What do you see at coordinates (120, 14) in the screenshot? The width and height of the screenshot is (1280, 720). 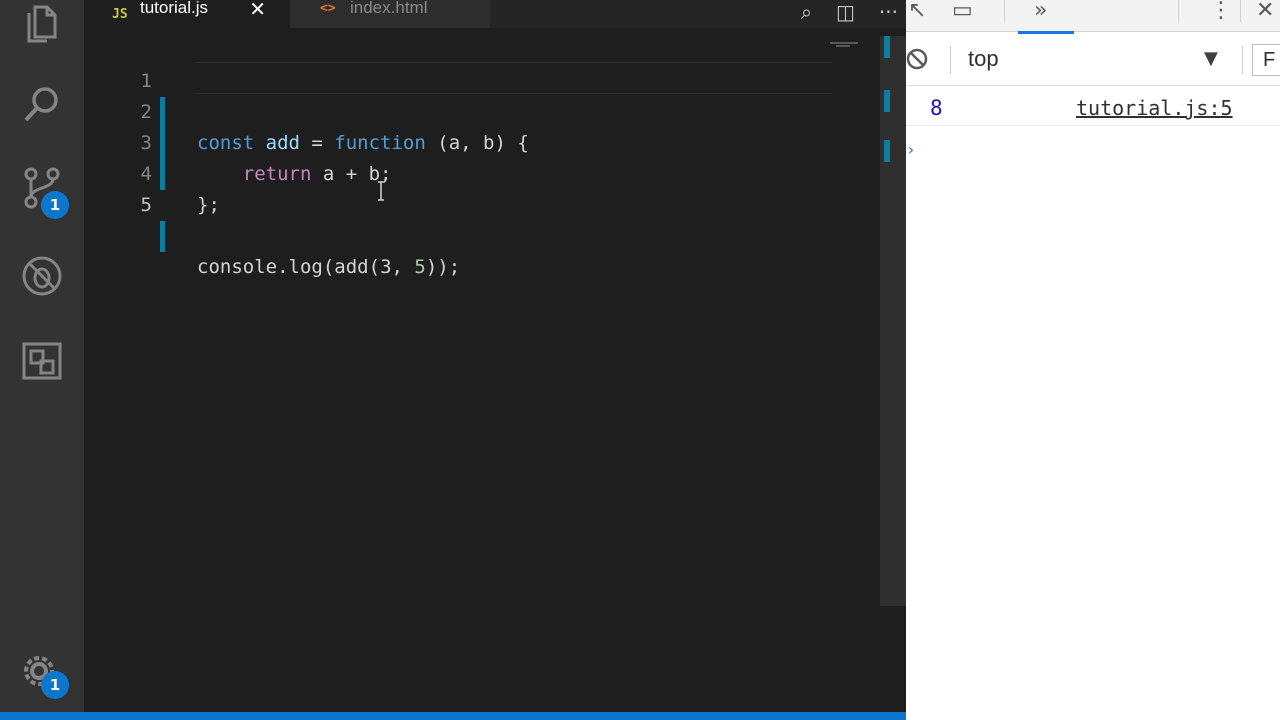 I see `js-file-icon: JS` at bounding box center [120, 14].